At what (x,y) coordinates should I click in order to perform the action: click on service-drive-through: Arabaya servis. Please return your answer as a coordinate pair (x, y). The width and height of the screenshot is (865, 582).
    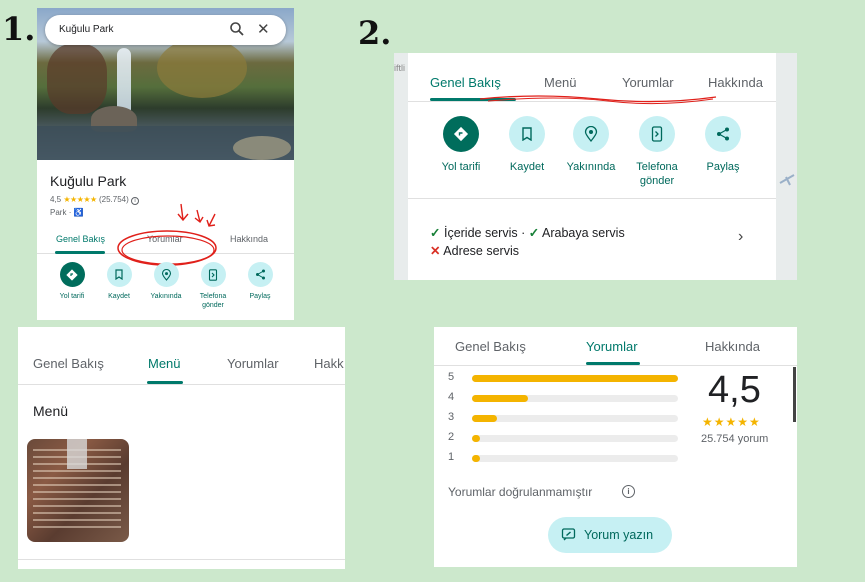
    Looking at the image, I should click on (583, 233).